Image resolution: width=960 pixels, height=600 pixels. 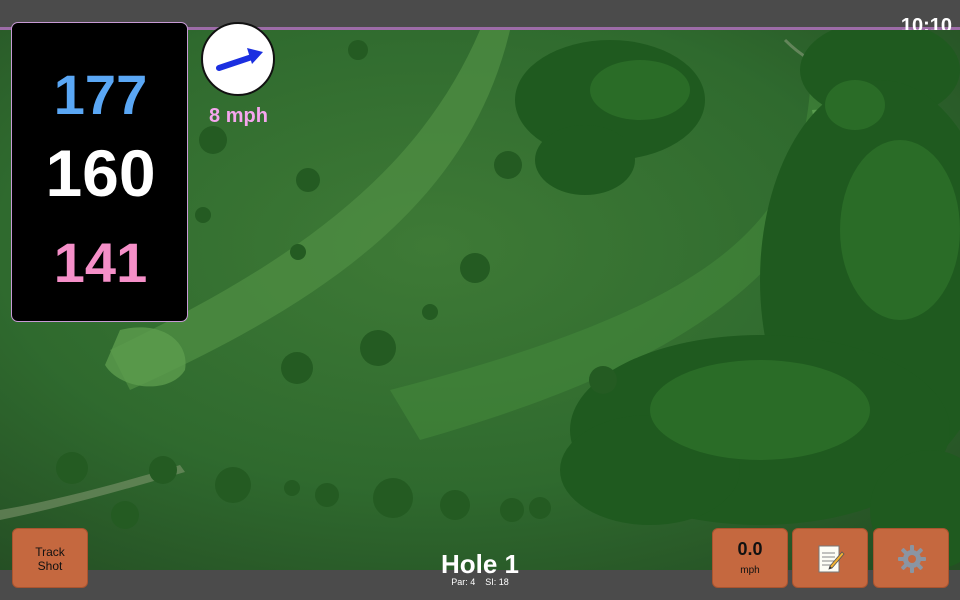 I want to click on hole-title: Hole 1, so click(x=480, y=564).